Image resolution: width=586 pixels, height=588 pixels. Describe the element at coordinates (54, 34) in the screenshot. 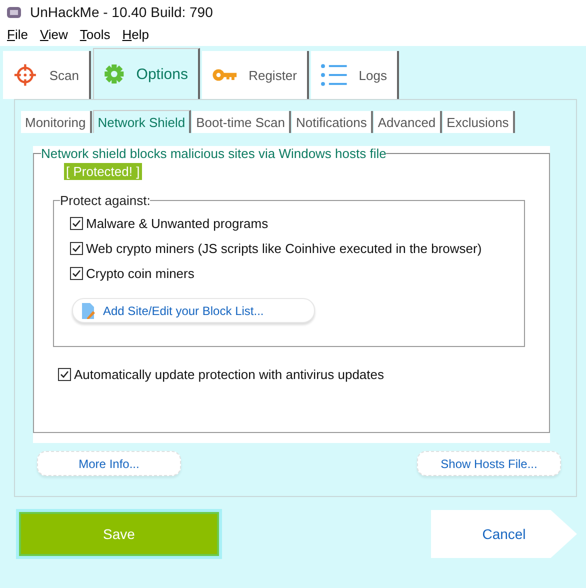

I see `menu-item: View` at that location.